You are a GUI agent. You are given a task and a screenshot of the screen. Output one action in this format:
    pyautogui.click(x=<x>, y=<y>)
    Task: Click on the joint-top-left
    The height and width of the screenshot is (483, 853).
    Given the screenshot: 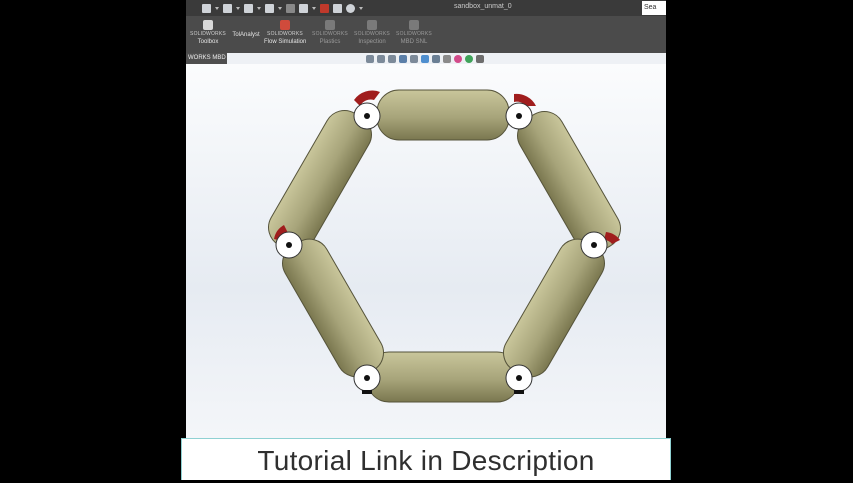 What is the action you would take?
    pyautogui.click(x=367, y=110)
    